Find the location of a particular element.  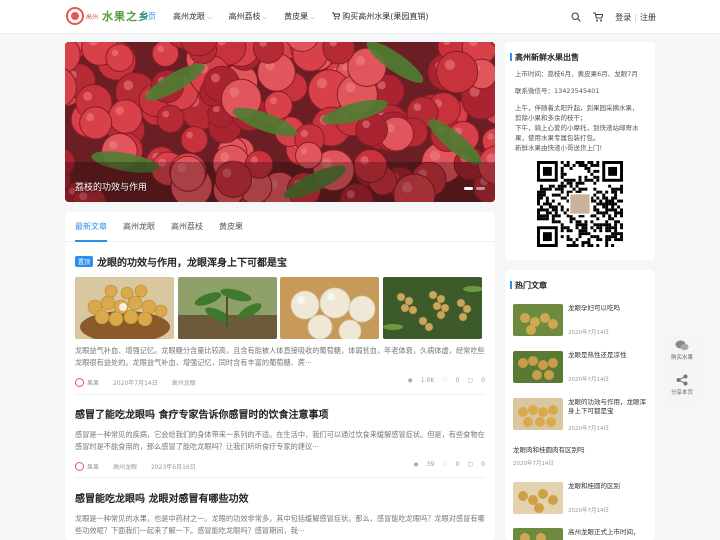

peeled-longan-image is located at coordinates (330, 308).